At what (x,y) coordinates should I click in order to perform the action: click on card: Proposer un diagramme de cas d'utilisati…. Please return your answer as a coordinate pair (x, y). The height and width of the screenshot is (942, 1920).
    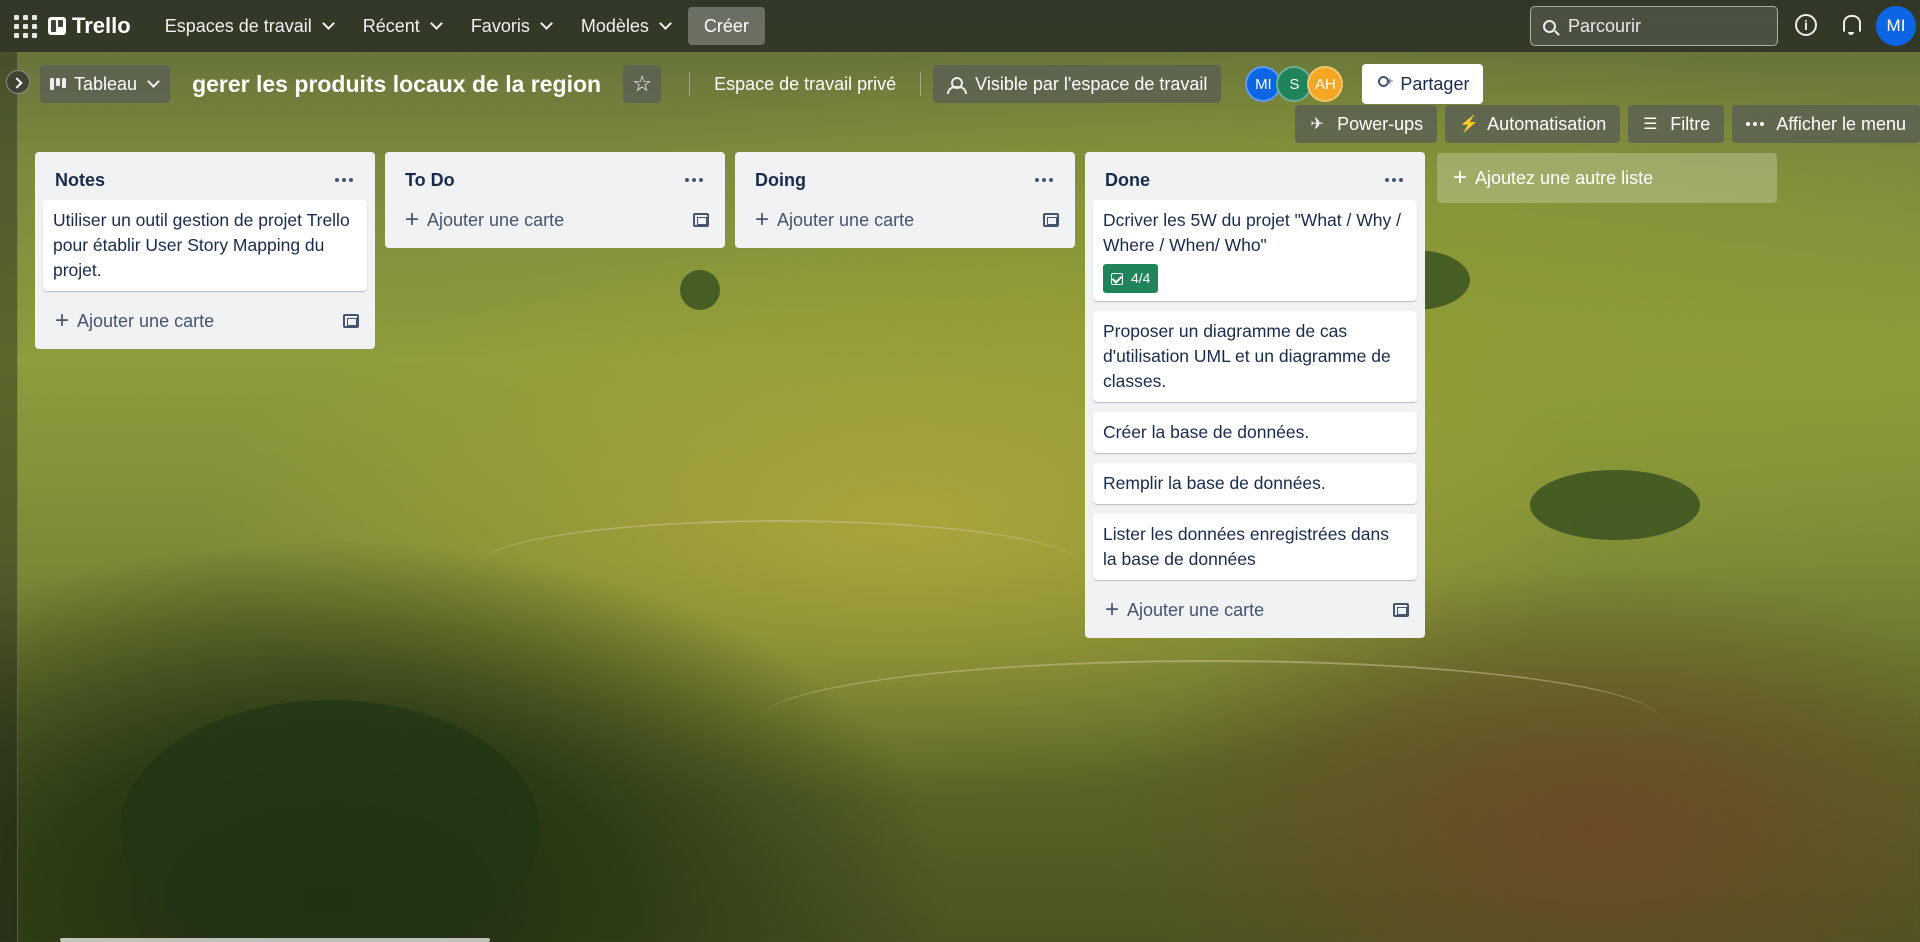
    Looking at the image, I should click on (1255, 356).